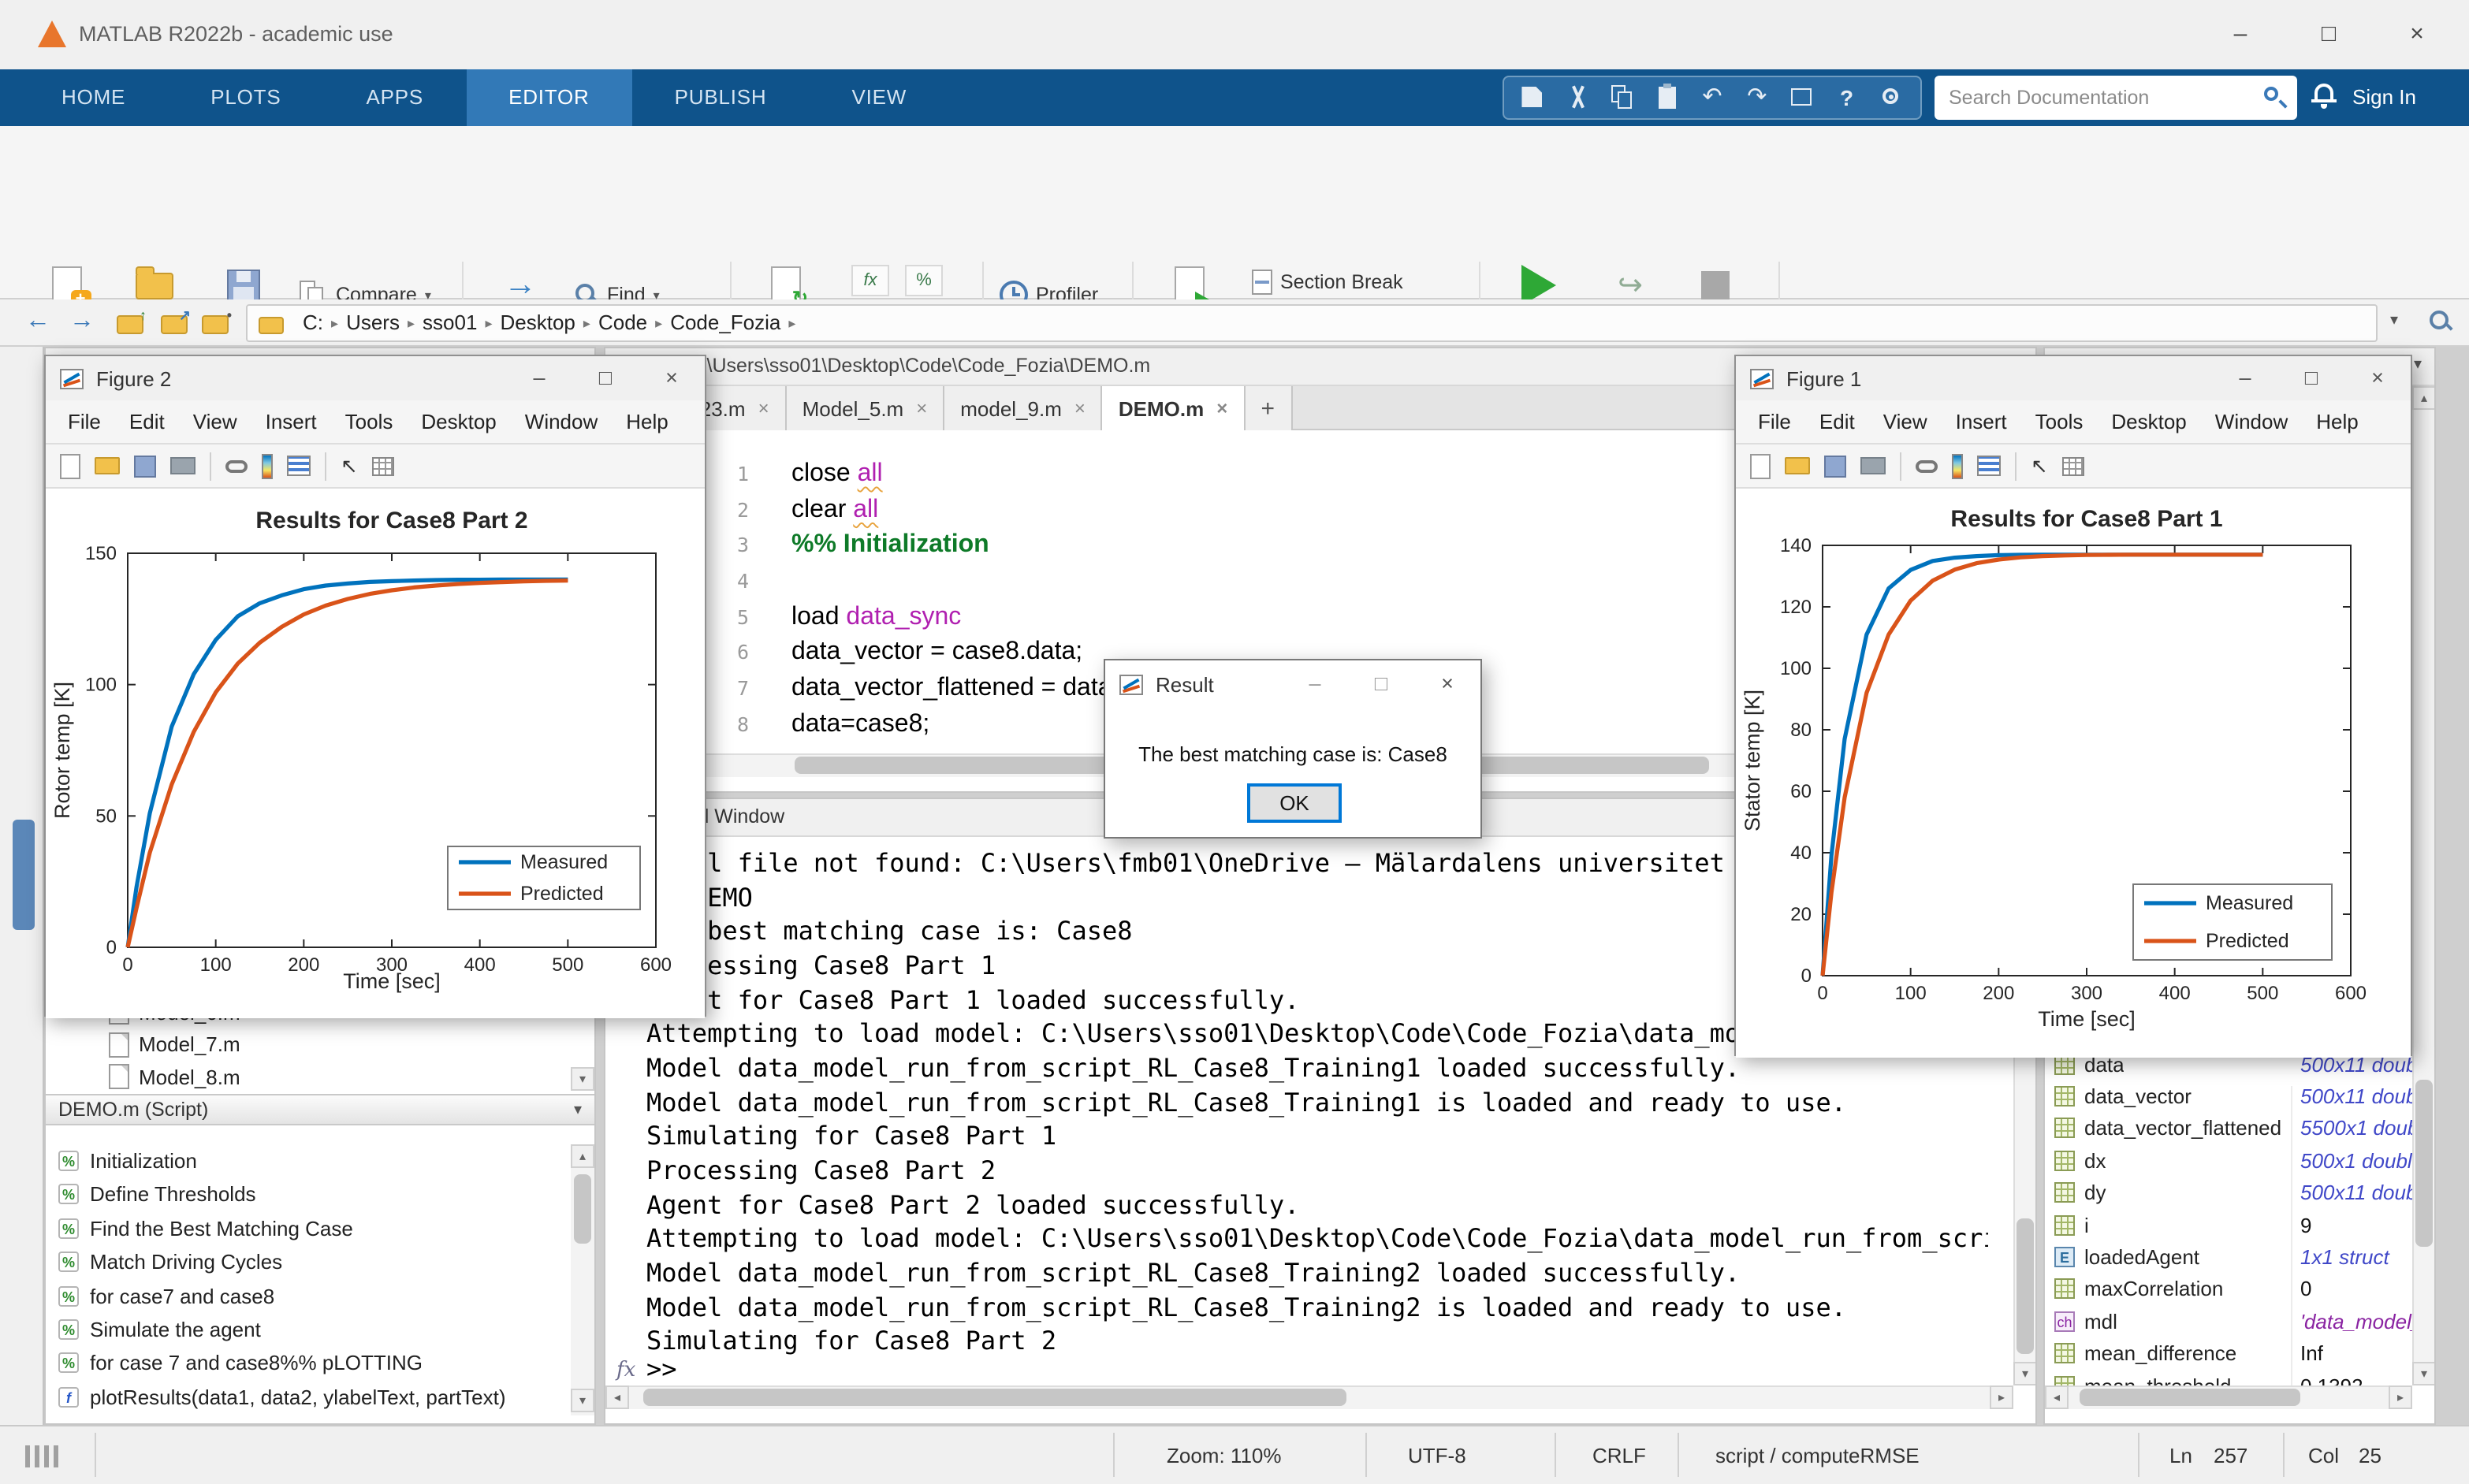 Image resolution: width=2469 pixels, height=1484 pixels. I want to click on comment-icon: %, so click(924, 280).